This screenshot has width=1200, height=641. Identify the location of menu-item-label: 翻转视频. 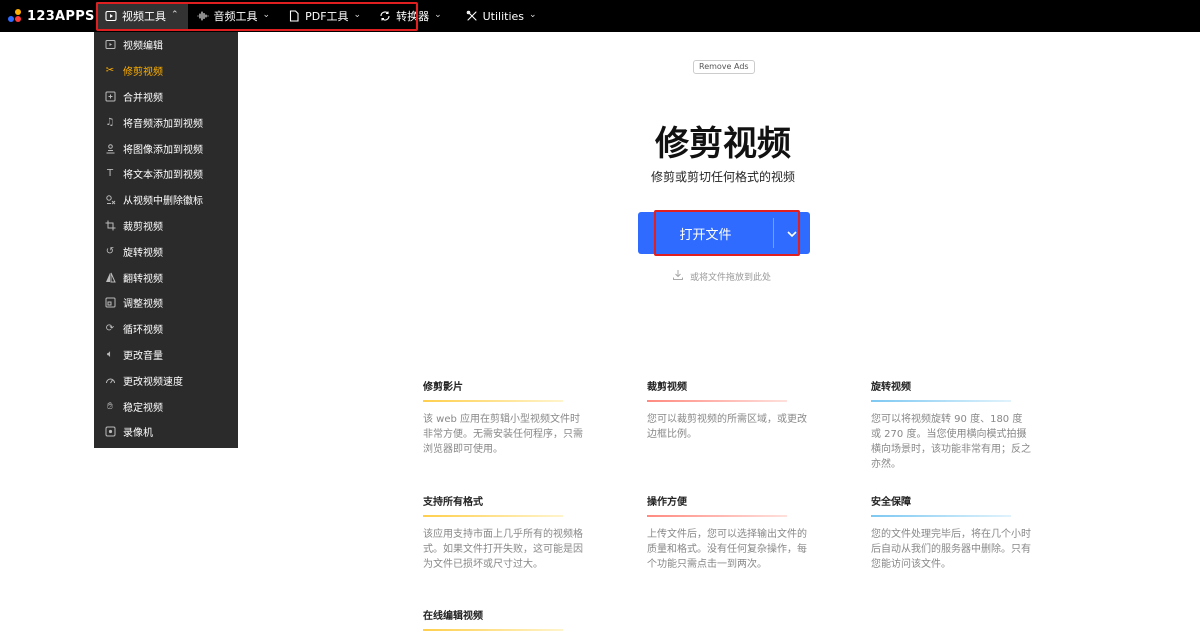
(143, 279).